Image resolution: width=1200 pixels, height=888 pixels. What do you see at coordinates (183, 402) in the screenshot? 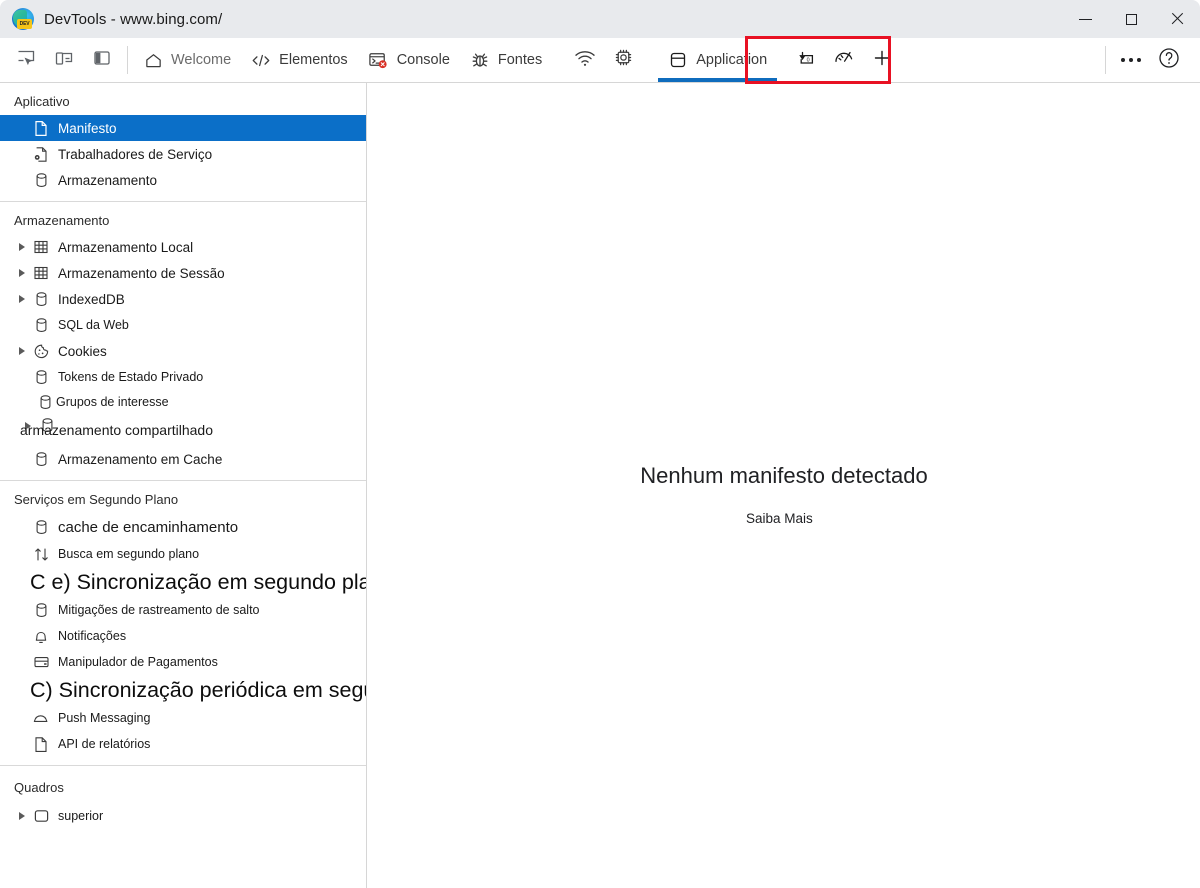
I see `sidebar-item-grupos-de-interesse: Grupos de interesse` at bounding box center [183, 402].